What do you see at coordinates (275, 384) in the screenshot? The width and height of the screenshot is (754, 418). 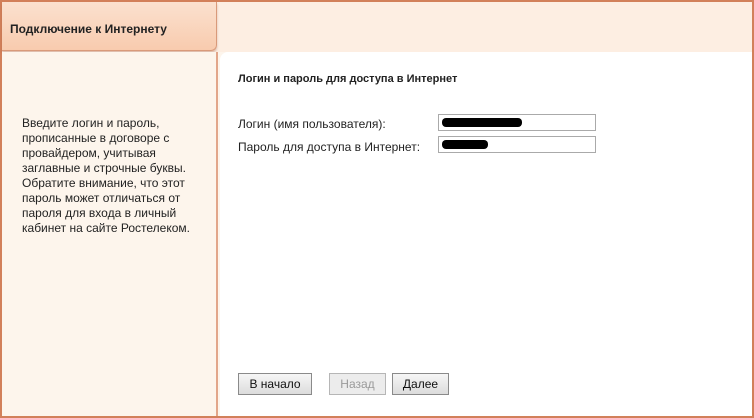 I see `start-button: В начало` at bounding box center [275, 384].